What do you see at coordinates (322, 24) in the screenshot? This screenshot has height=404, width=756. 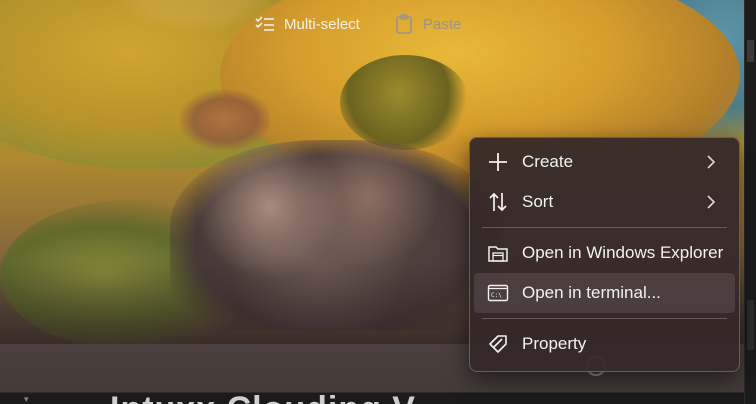 I see `multiselect-label: Multi-select` at bounding box center [322, 24].